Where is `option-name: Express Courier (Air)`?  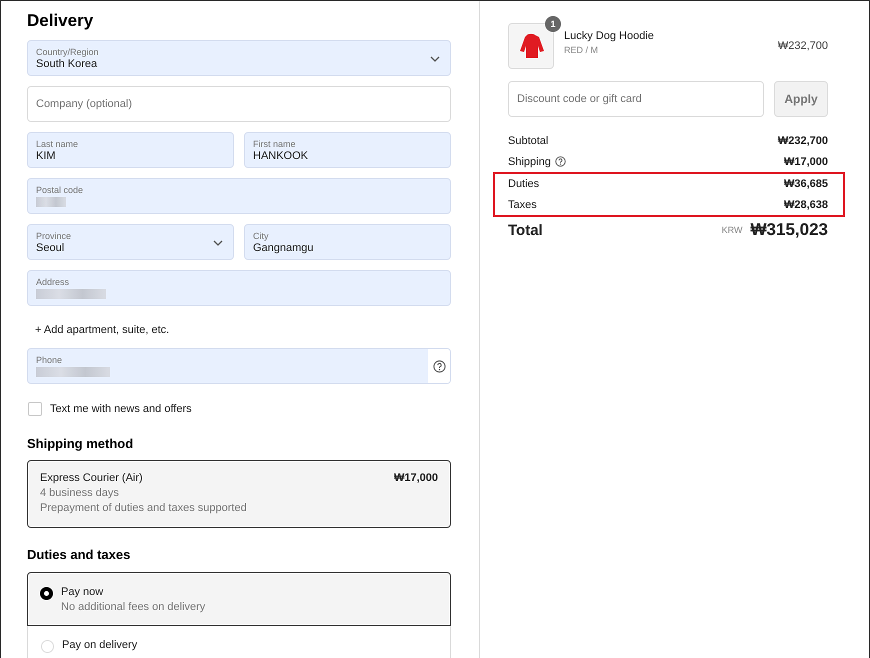 option-name: Express Courier (Air) is located at coordinates (92, 478).